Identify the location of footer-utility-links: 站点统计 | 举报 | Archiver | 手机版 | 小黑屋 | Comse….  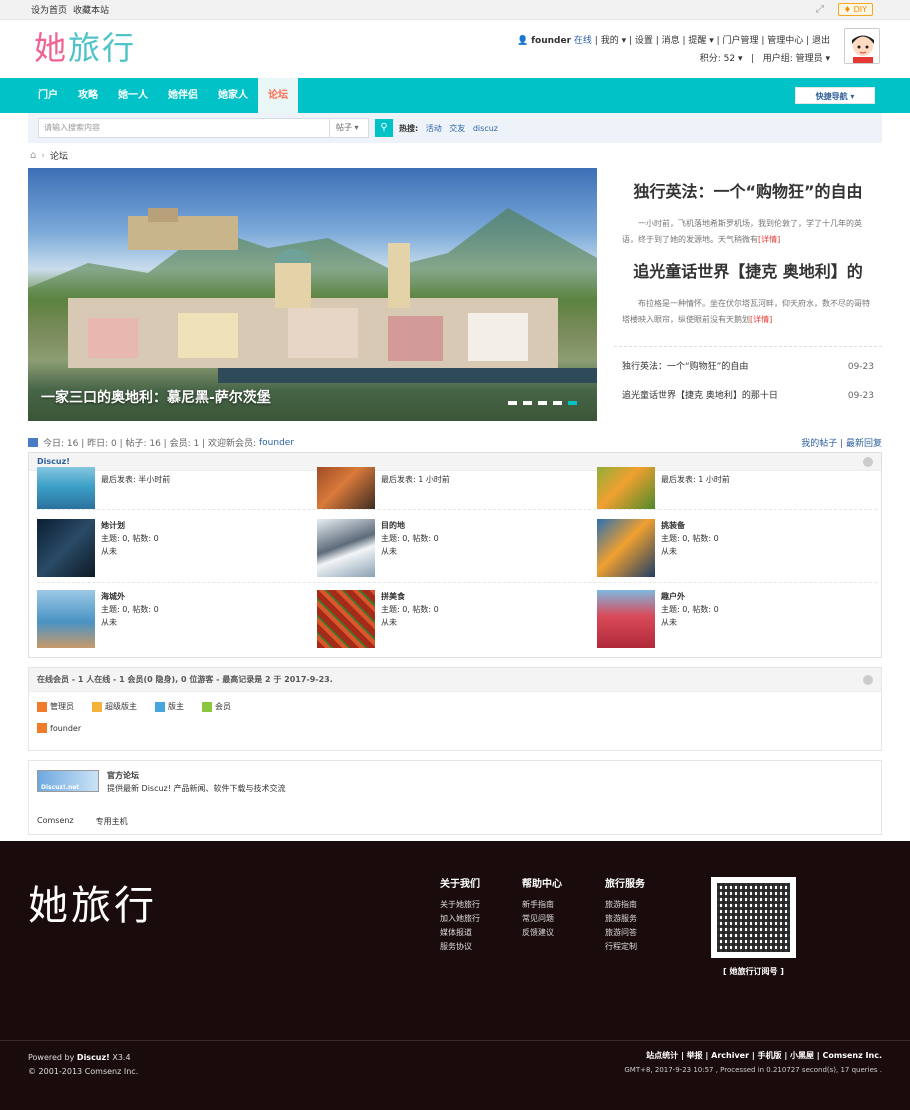
(753, 1056).